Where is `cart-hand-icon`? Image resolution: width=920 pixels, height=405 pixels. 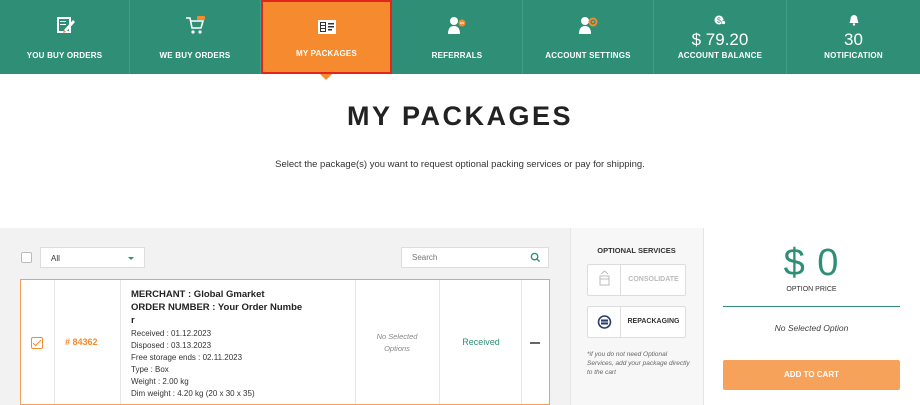
cart-hand-icon is located at coordinates (195, 25).